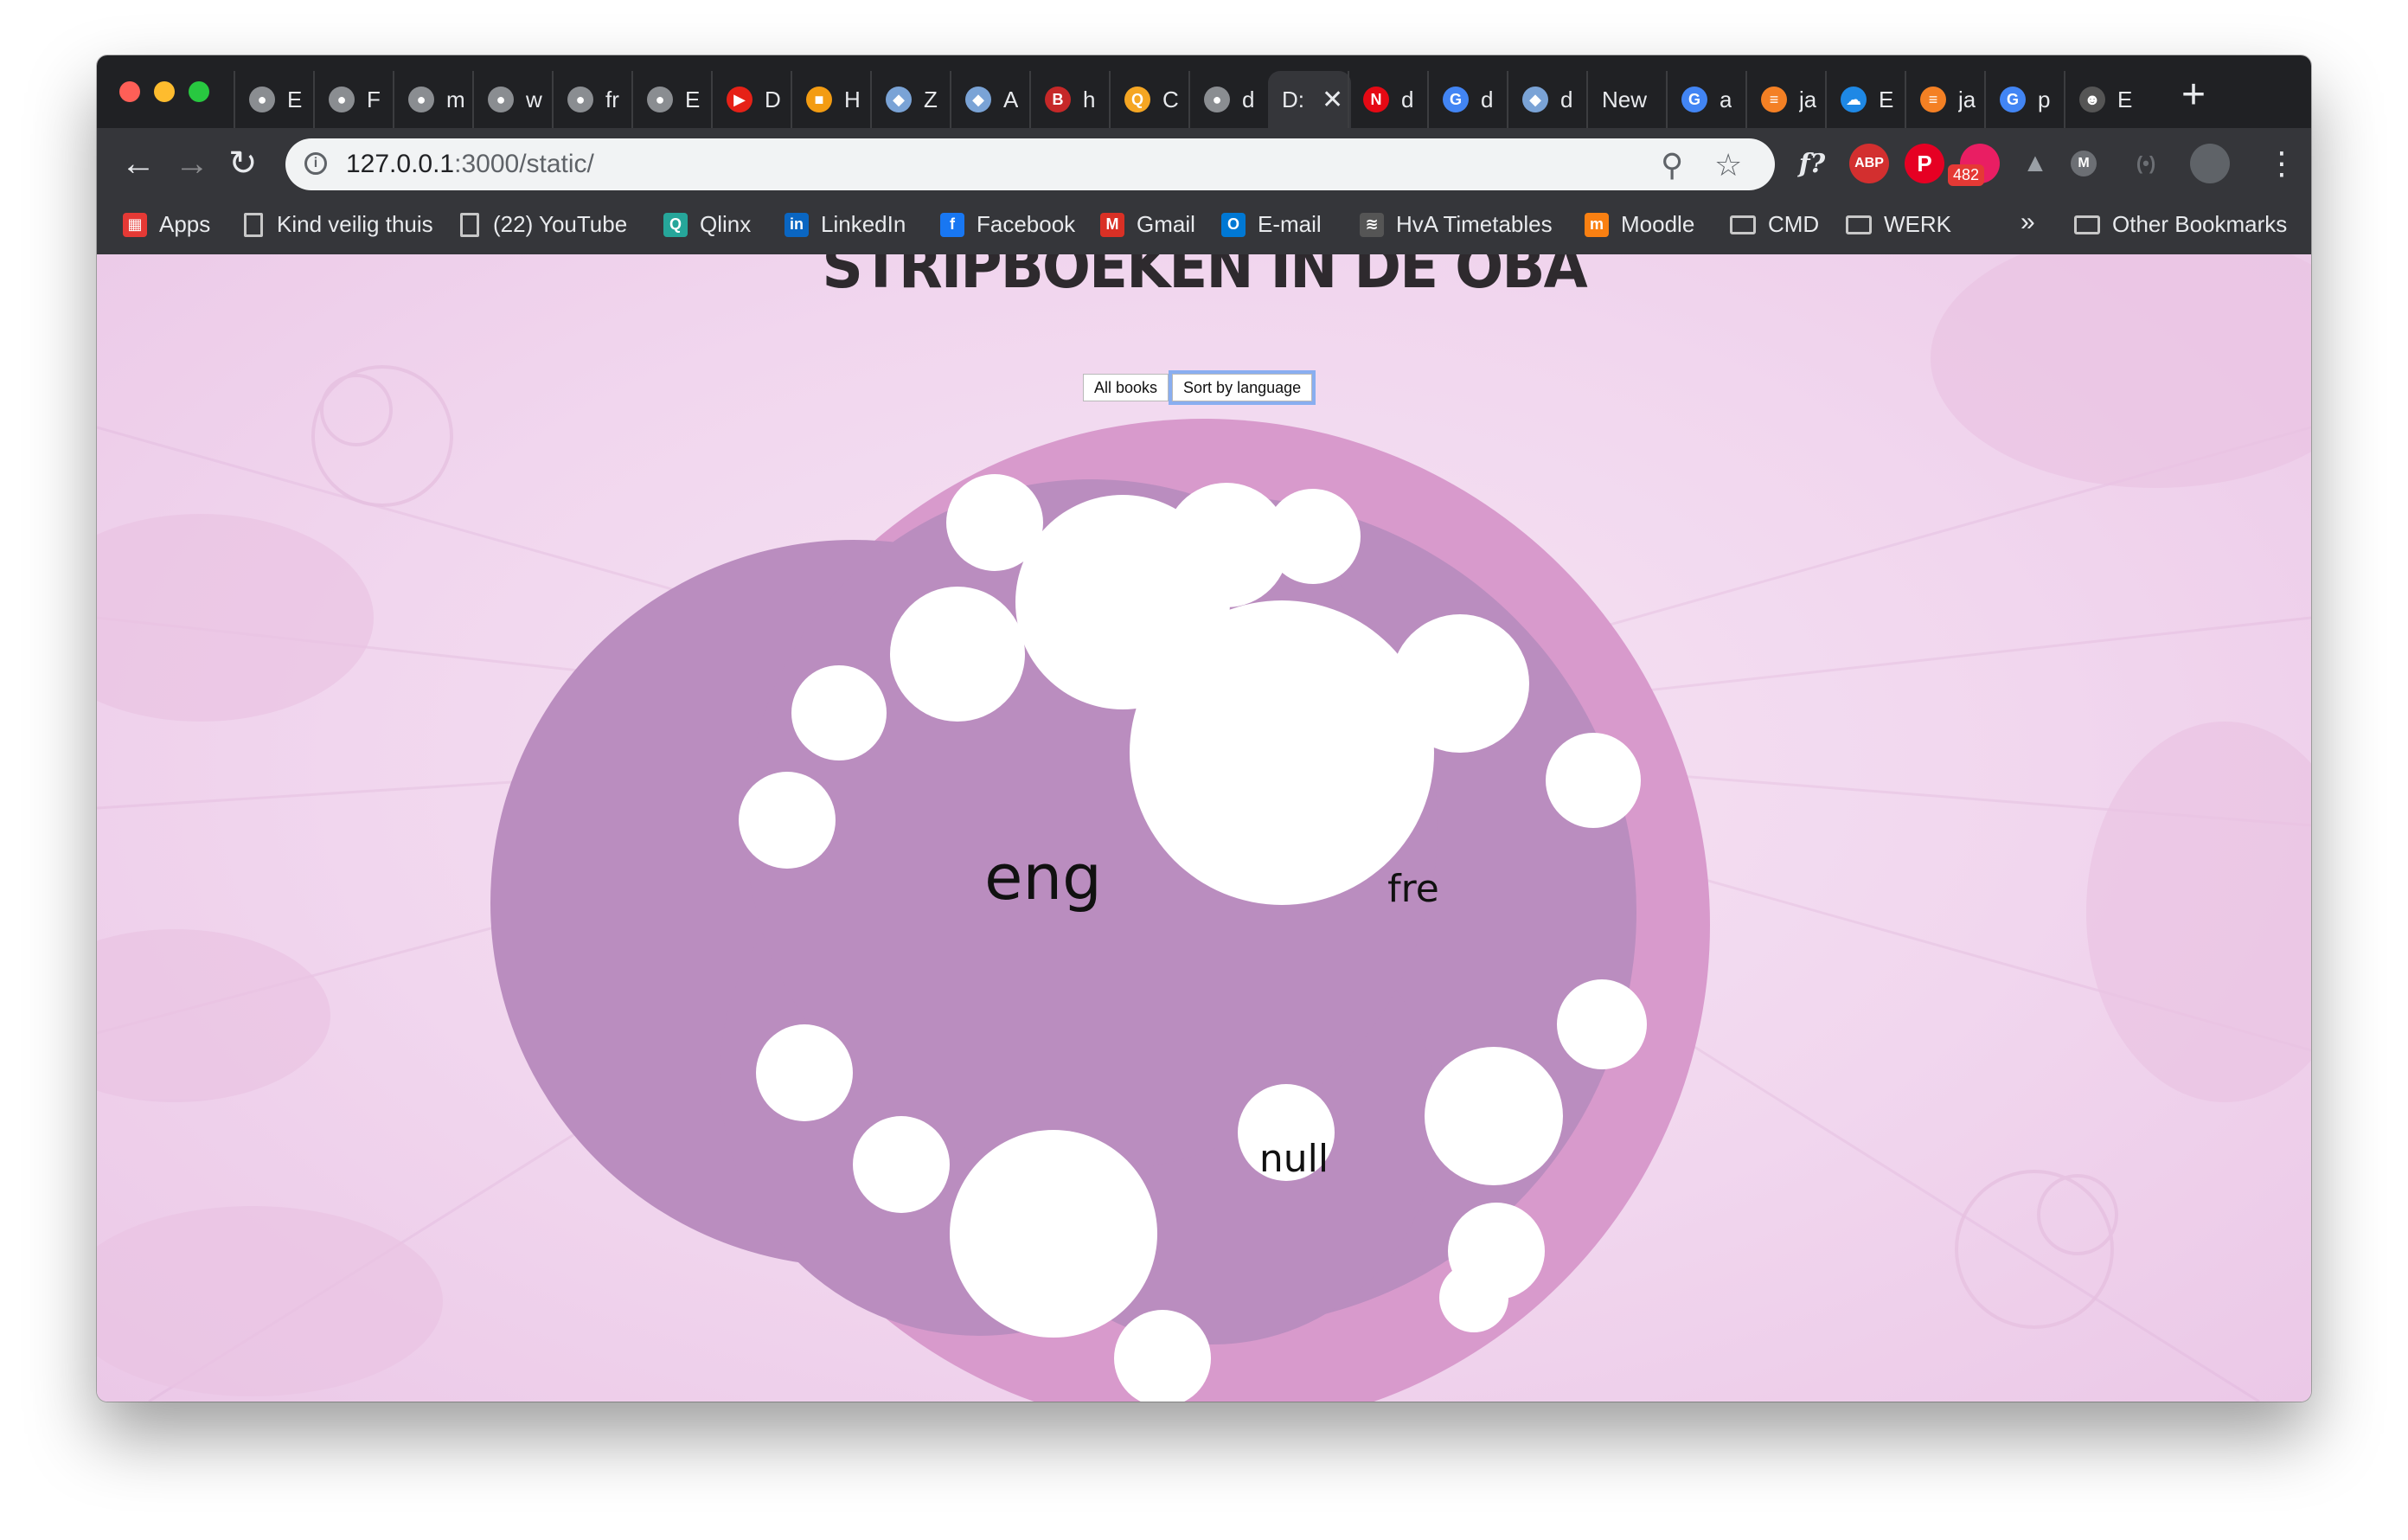 The height and width of the screenshot is (1540, 2408). What do you see at coordinates (978, 99) in the screenshot?
I see `cube-icon: ◆` at bounding box center [978, 99].